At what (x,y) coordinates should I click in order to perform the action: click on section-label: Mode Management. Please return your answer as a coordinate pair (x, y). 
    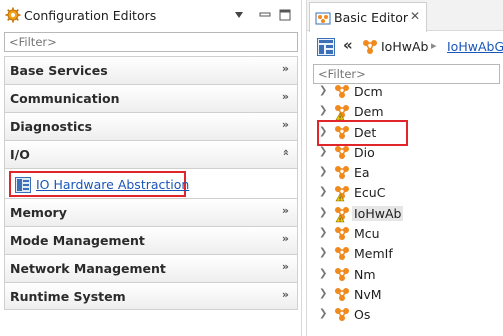
    Looking at the image, I should click on (77, 240).